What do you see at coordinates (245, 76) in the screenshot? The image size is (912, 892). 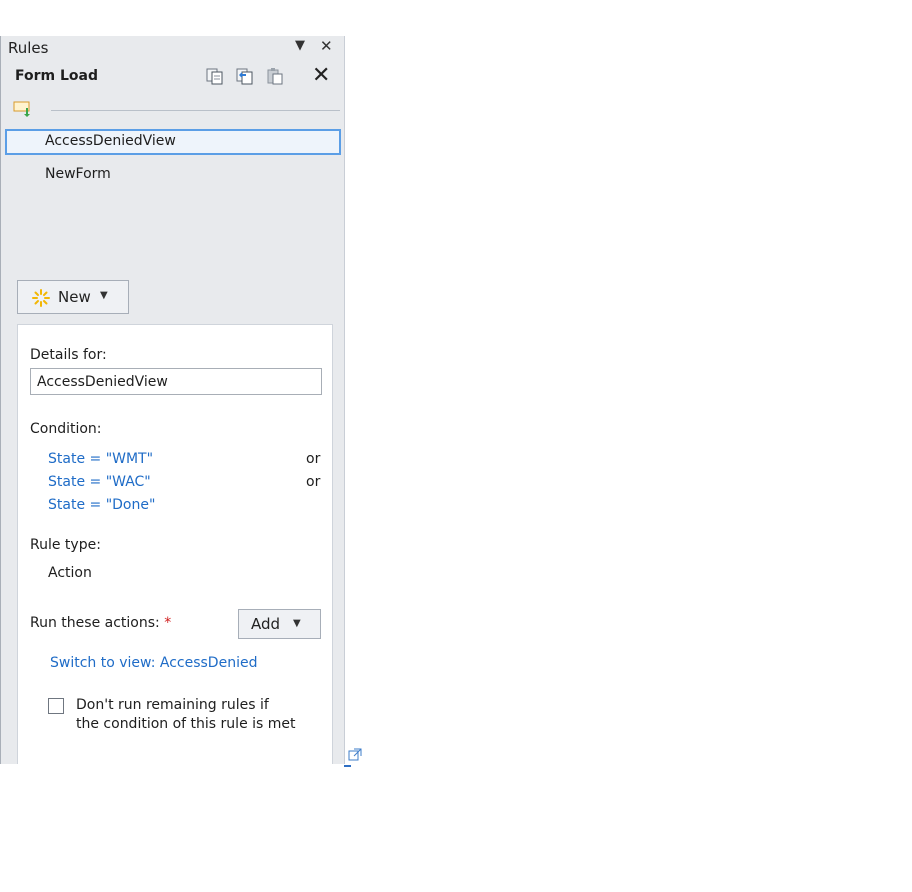 I see `copy-rule-icon` at bounding box center [245, 76].